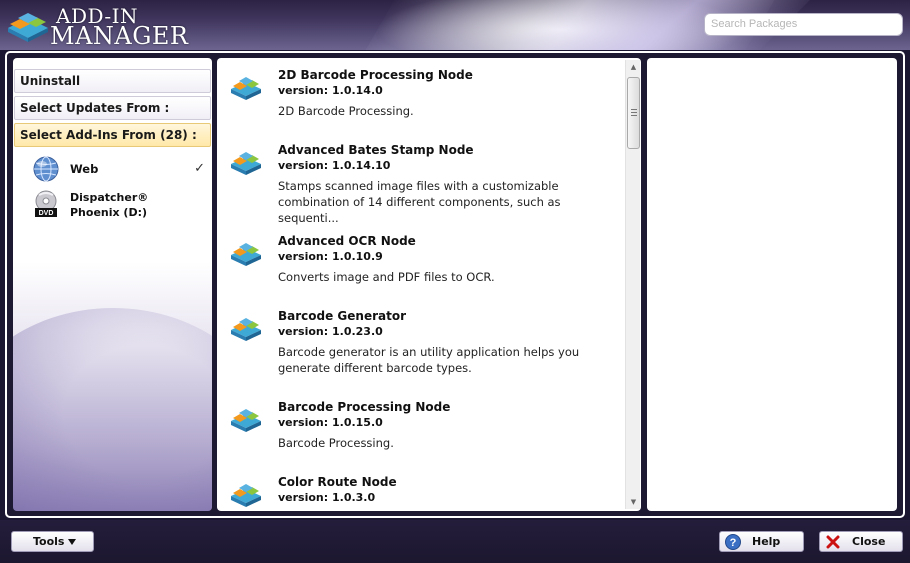  Describe the element at coordinates (72, 542) in the screenshot. I see `dropdown-arrow-icon` at that location.